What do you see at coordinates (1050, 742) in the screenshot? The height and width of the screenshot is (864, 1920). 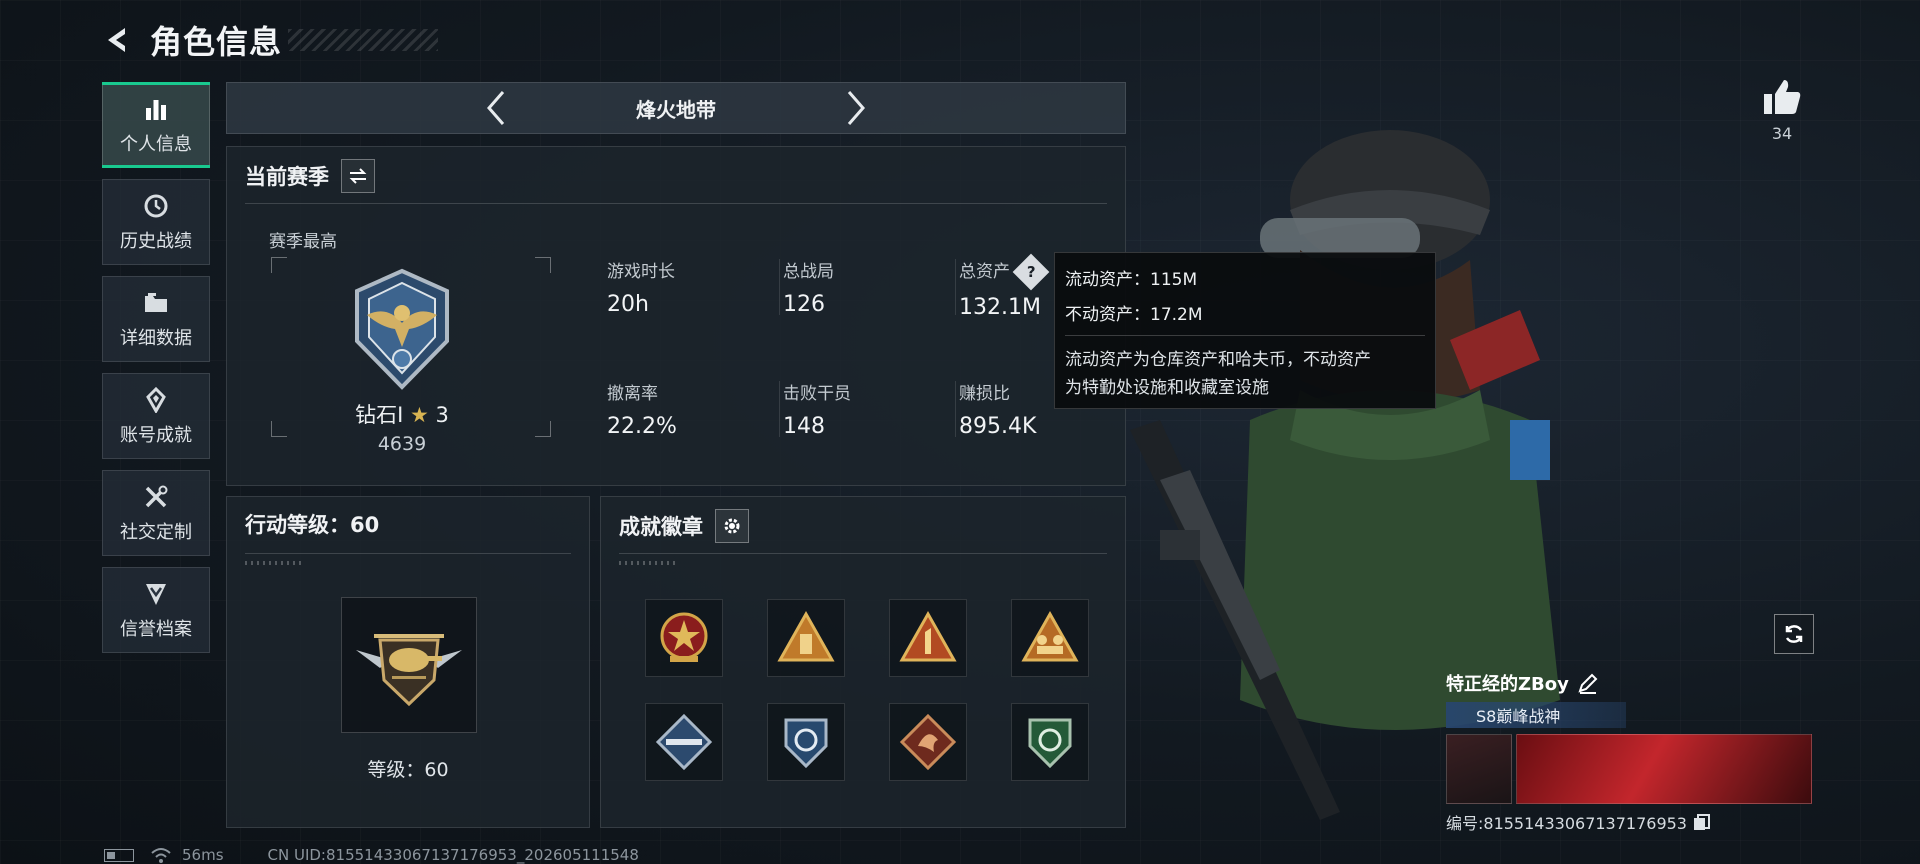 I see `green-shield-icon` at bounding box center [1050, 742].